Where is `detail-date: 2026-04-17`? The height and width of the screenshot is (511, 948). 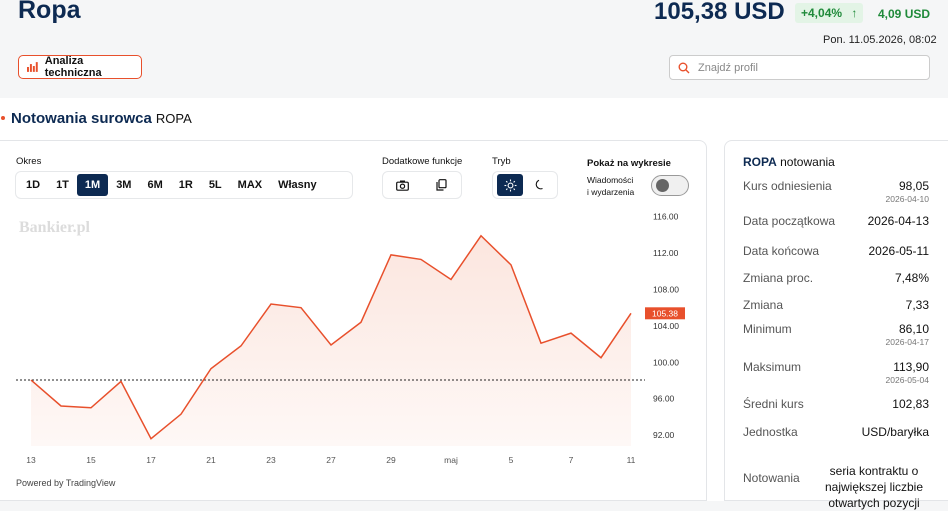 detail-date: 2026-04-17 is located at coordinates (907, 342).